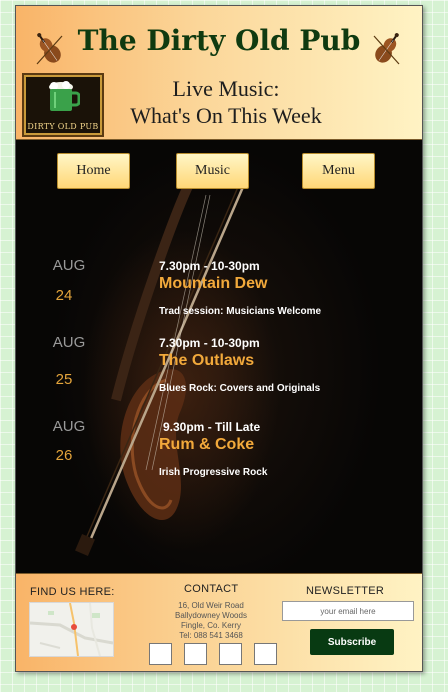 This screenshot has width=448, height=692. What do you see at coordinates (64, 96) in the screenshot?
I see `beer-mug-icon` at bounding box center [64, 96].